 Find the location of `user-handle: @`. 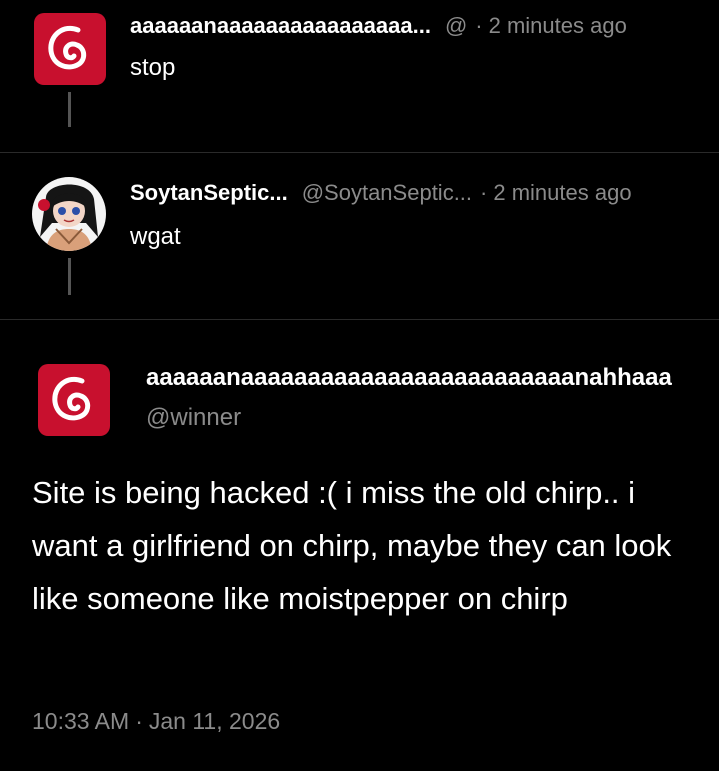

user-handle: @ is located at coordinates (456, 26).